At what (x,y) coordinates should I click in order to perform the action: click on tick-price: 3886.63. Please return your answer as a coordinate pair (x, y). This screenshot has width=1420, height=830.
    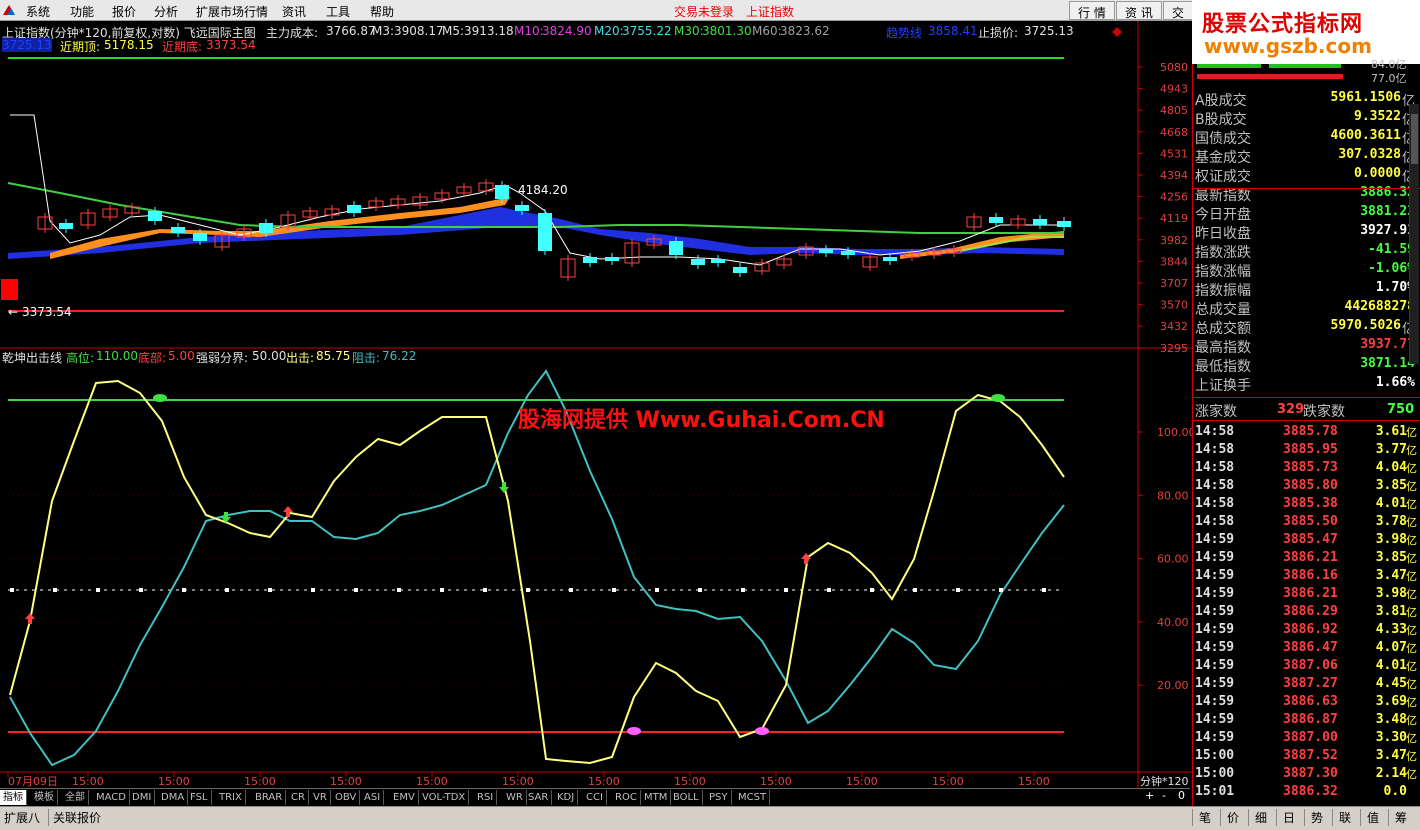
    Looking at the image, I should click on (1310, 701).